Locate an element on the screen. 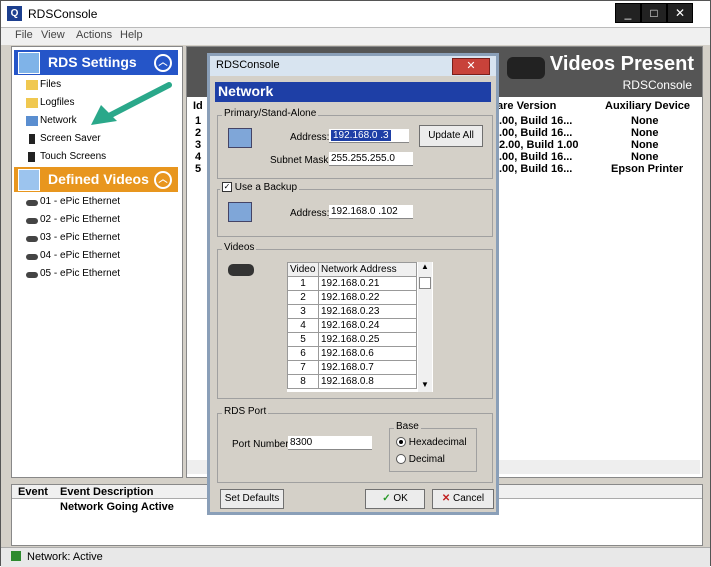 The image size is (711, 567). col-header-id: Id is located at coordinates (198, 106).